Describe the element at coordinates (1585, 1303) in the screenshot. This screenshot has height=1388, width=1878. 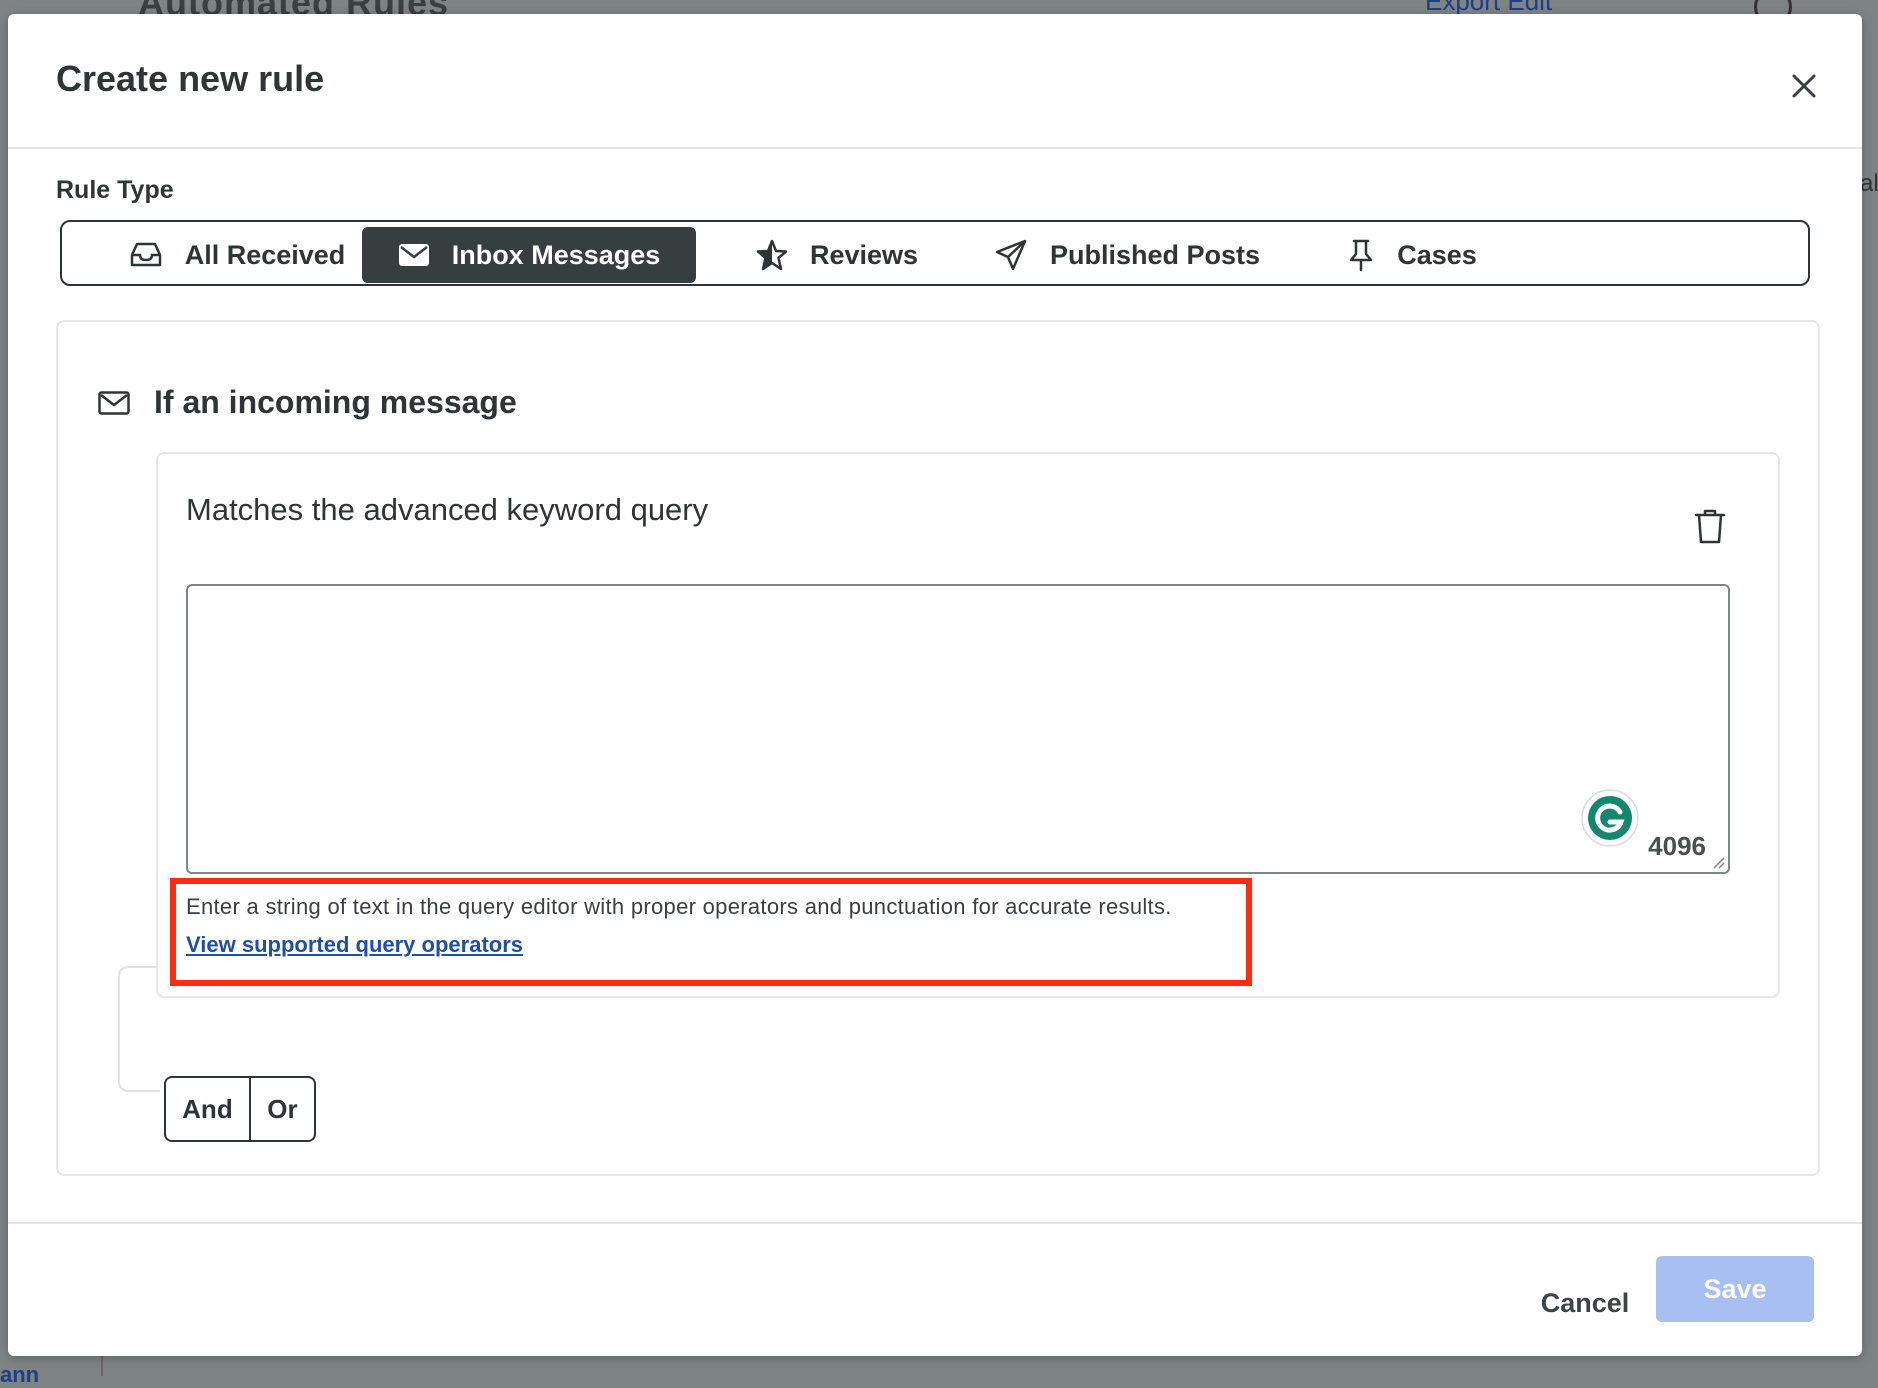
I see `cancel-button: Cancel` at that location.